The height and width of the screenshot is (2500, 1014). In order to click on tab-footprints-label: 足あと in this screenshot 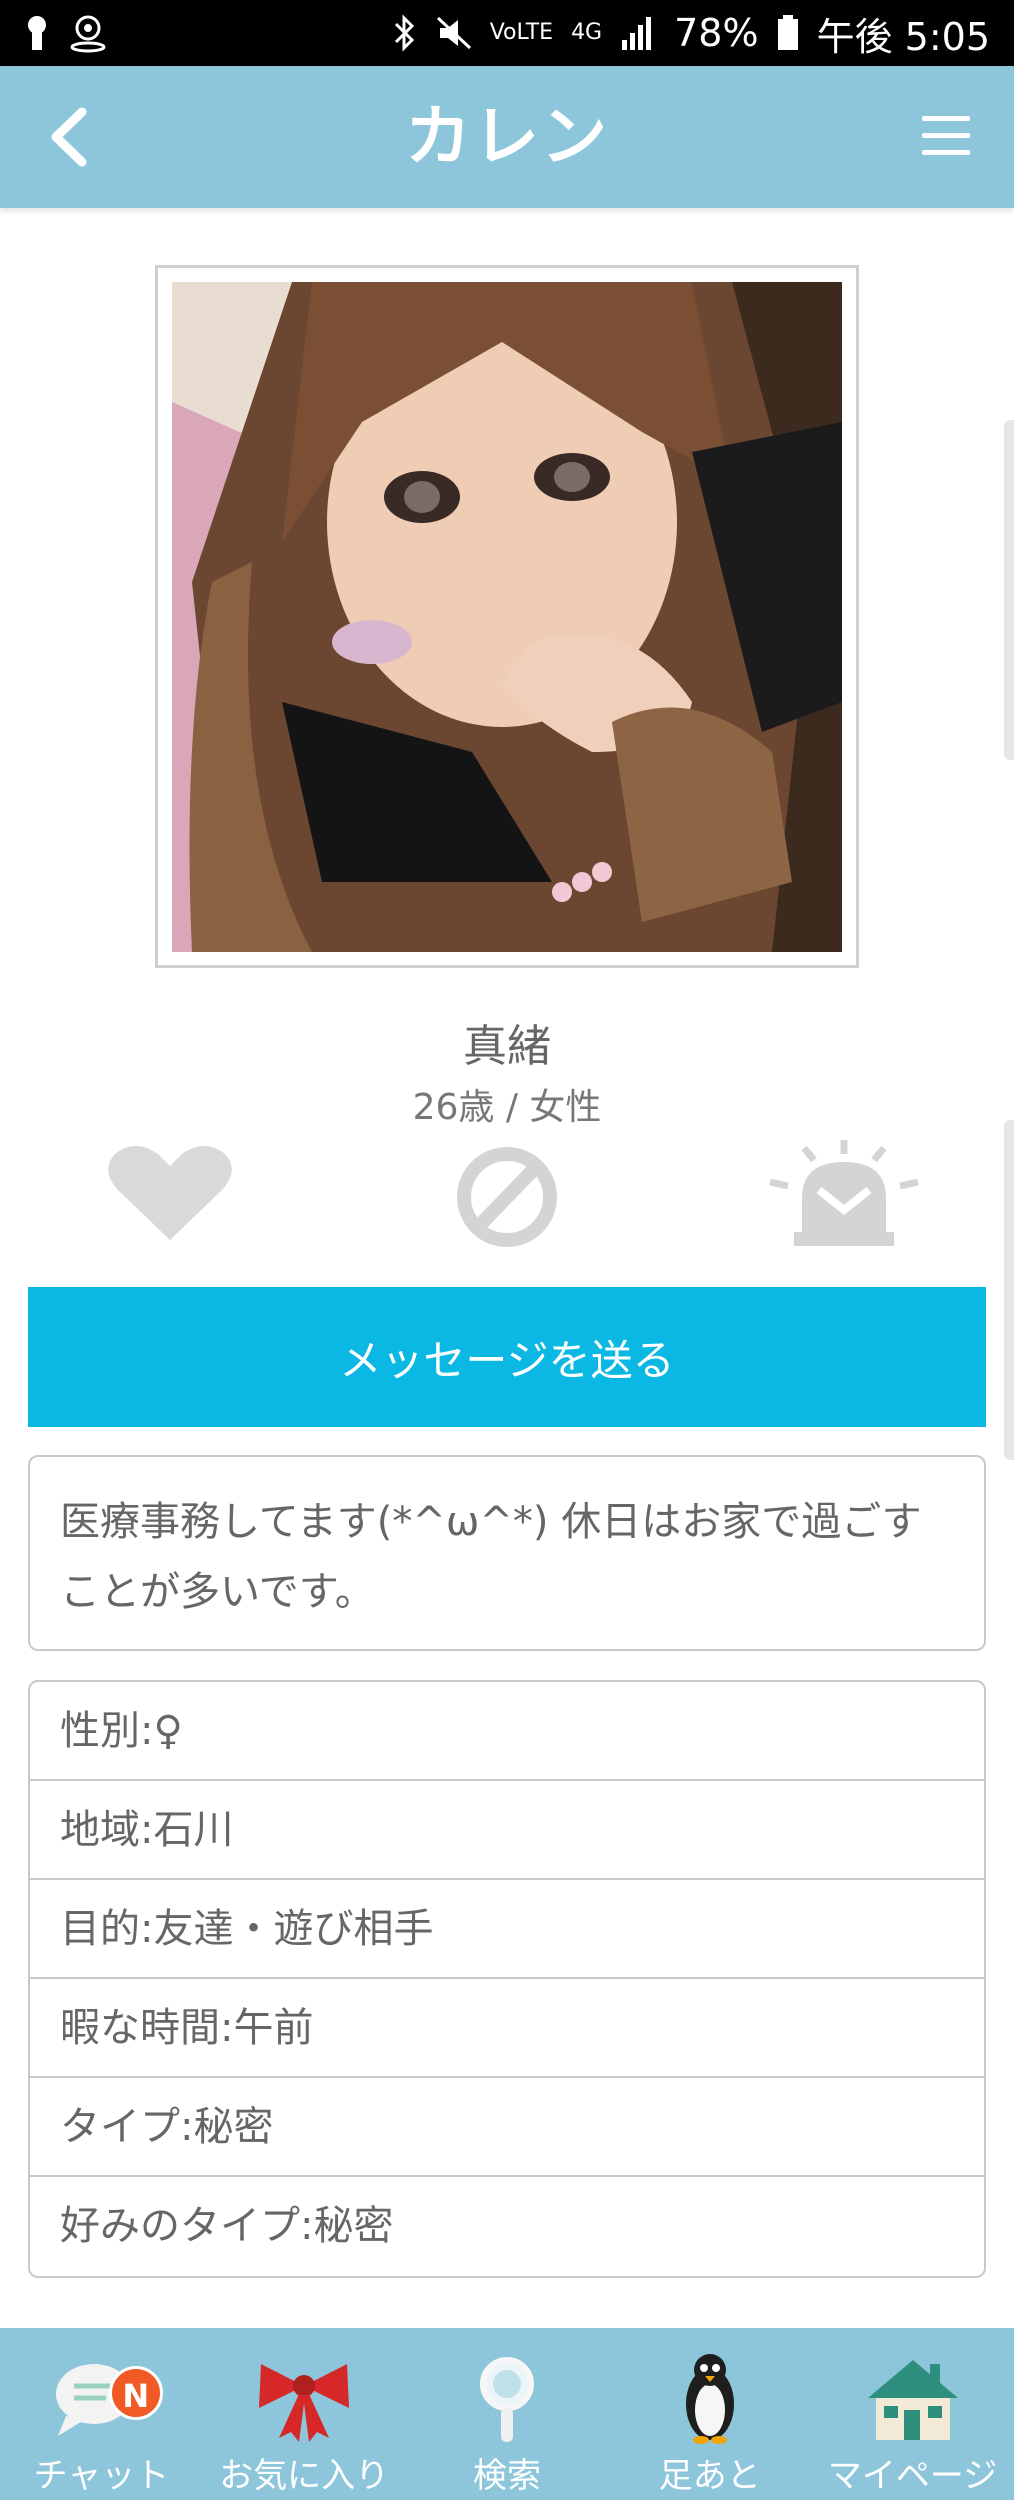, I will do `click(709, 2476)`.